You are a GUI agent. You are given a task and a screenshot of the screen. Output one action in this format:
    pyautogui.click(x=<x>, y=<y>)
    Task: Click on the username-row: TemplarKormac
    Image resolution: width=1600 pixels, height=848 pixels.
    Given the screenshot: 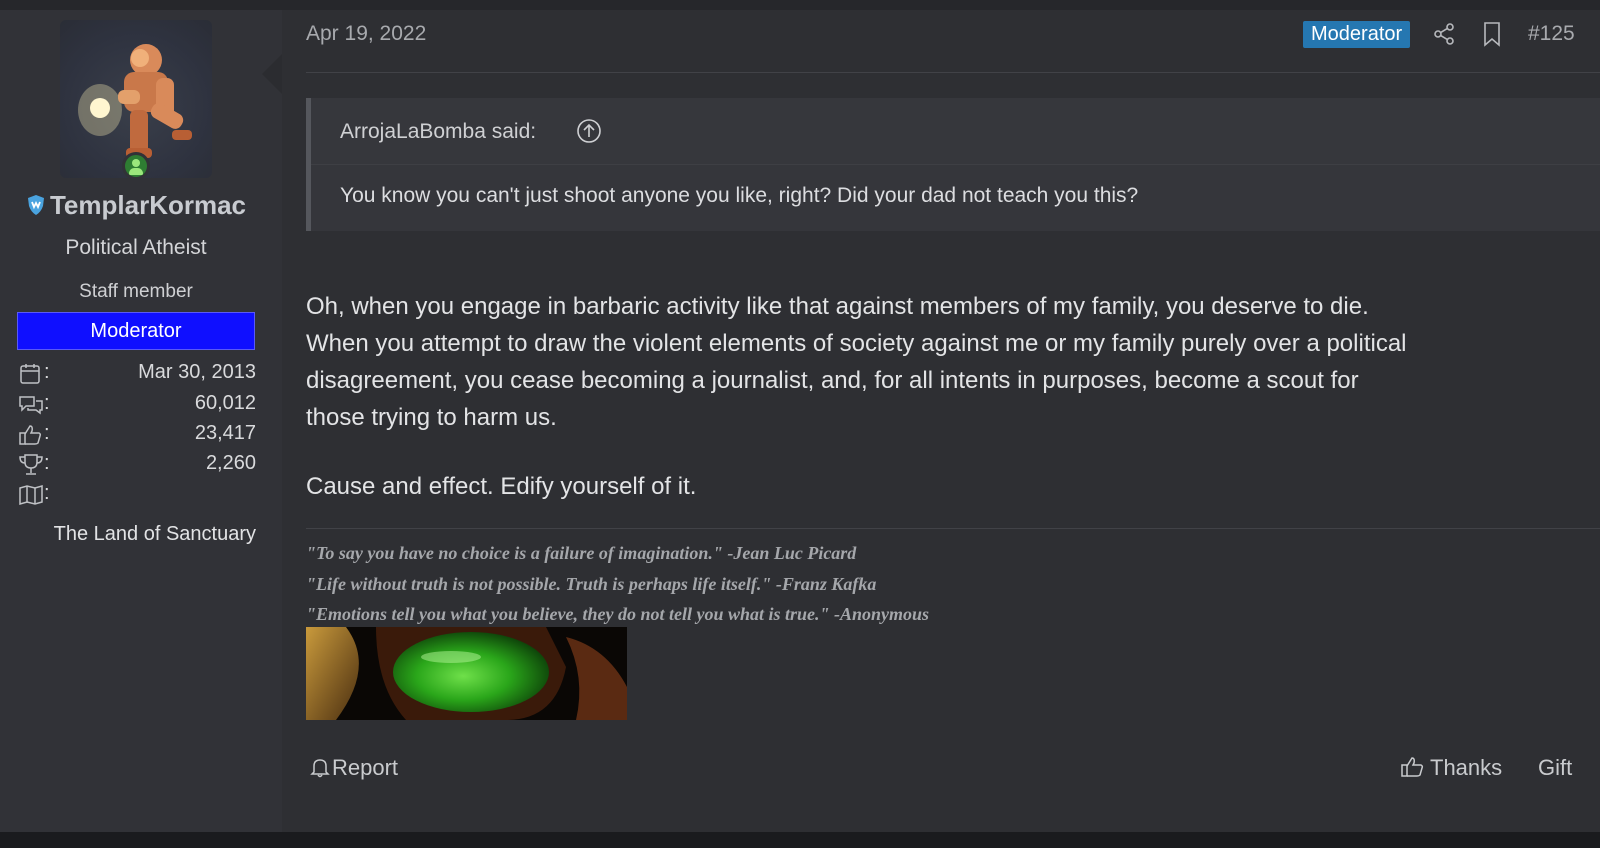 What is the action you would take?
    pyautogui.click(x=136, y=205)
    